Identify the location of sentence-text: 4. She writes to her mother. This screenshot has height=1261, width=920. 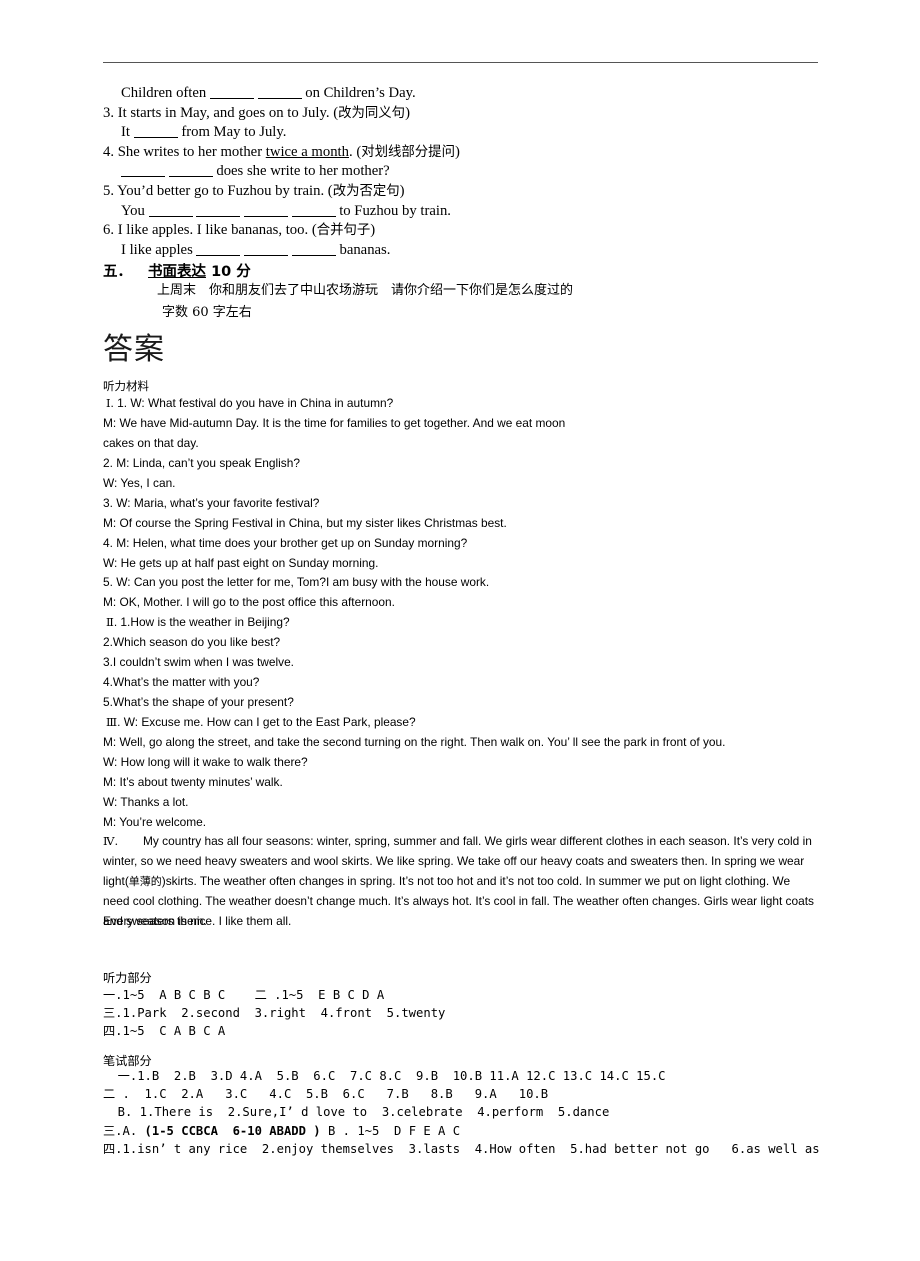
(184, 151).